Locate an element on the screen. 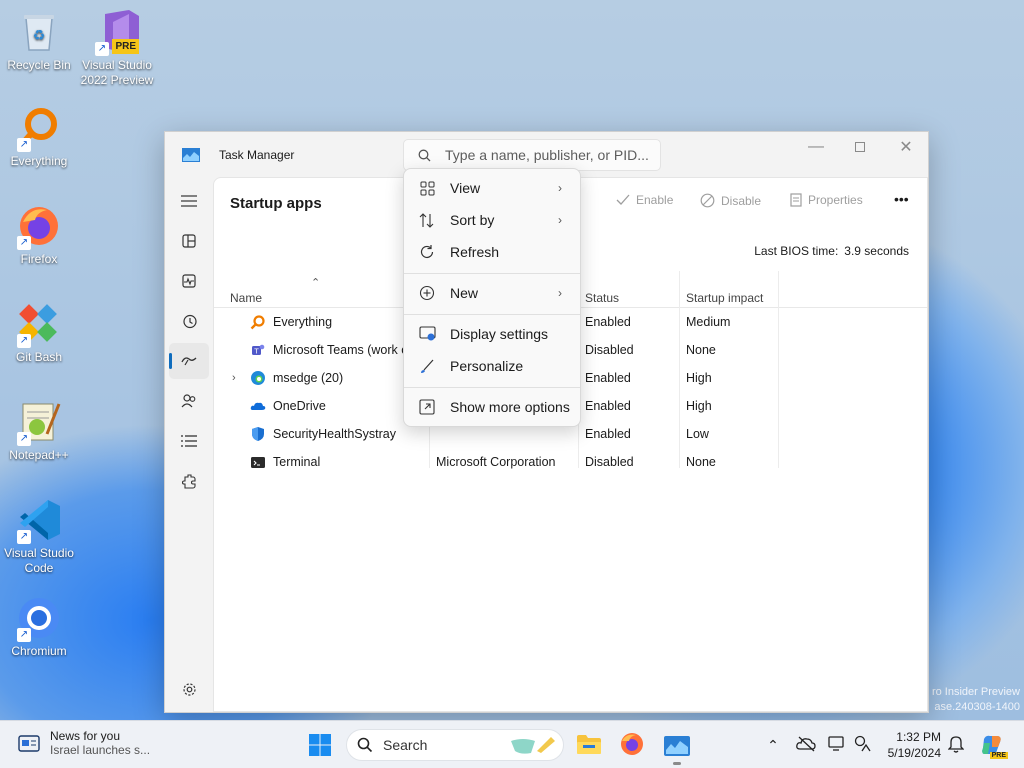  hamburger-icon is located at coordinates (189, 201).